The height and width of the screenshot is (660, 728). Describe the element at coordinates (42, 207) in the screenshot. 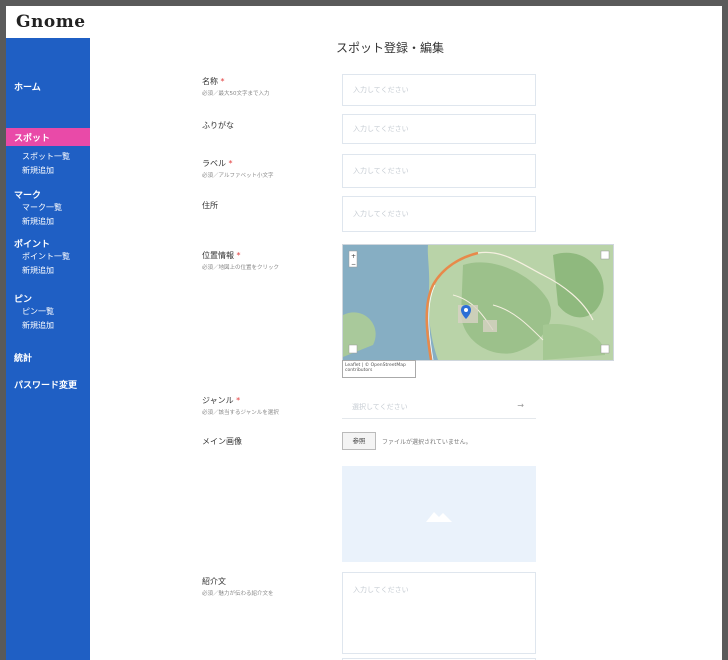

I see `sidebar-item-mark-list: マーク一覧` at that location.